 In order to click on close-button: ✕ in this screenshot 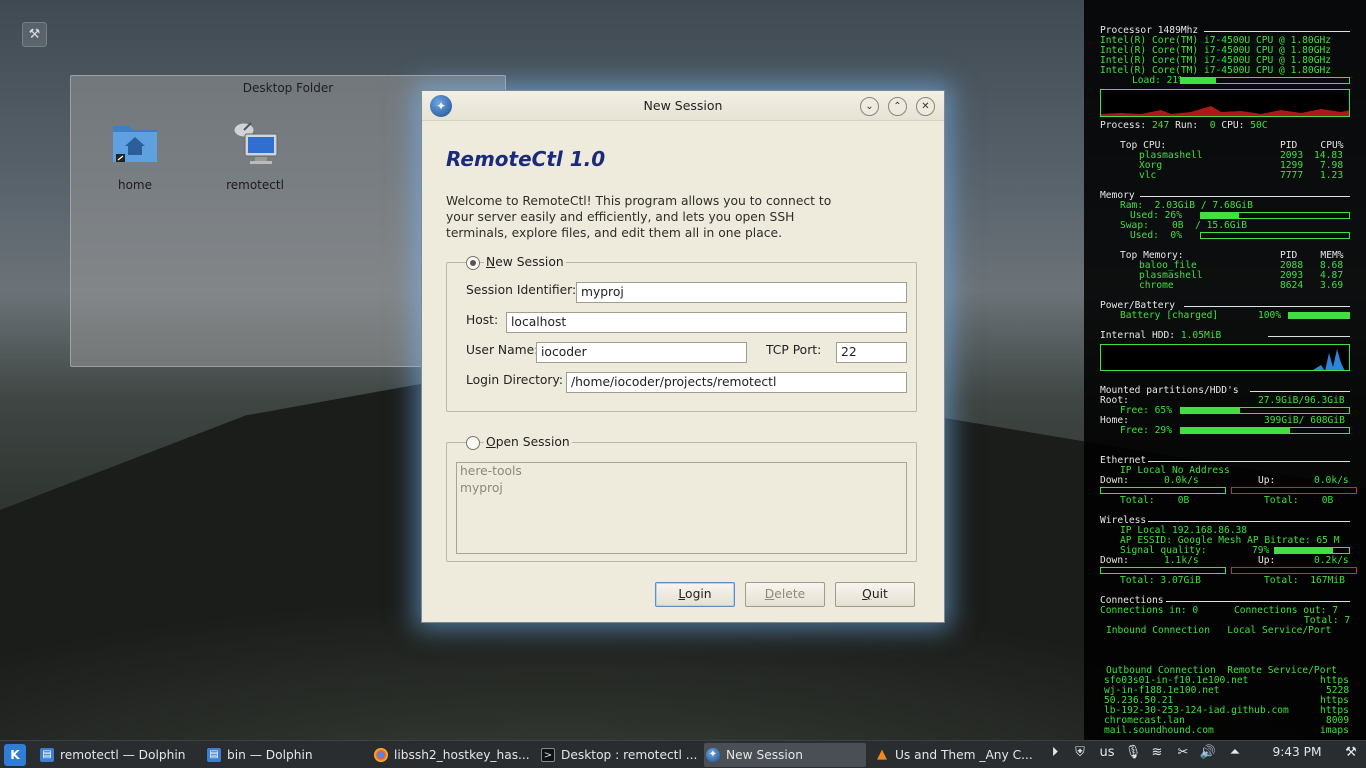, I will do `click(925, 106)`.